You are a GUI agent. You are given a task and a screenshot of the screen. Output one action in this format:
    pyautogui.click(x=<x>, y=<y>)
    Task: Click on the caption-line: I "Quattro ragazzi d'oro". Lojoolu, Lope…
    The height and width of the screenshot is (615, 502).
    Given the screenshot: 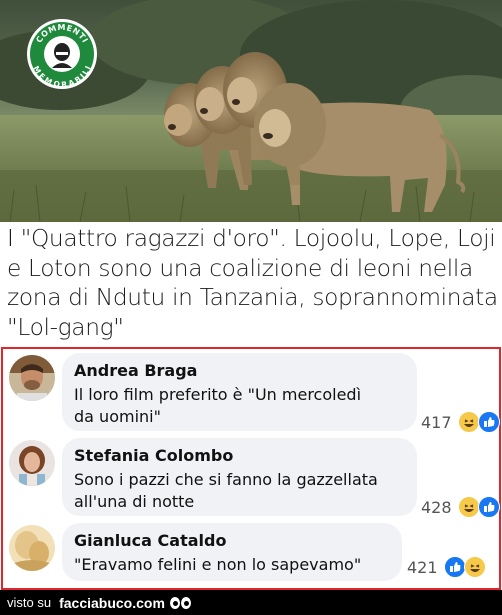 What is the action you would take?
    pyautogui.click(x=251, y=238)
    